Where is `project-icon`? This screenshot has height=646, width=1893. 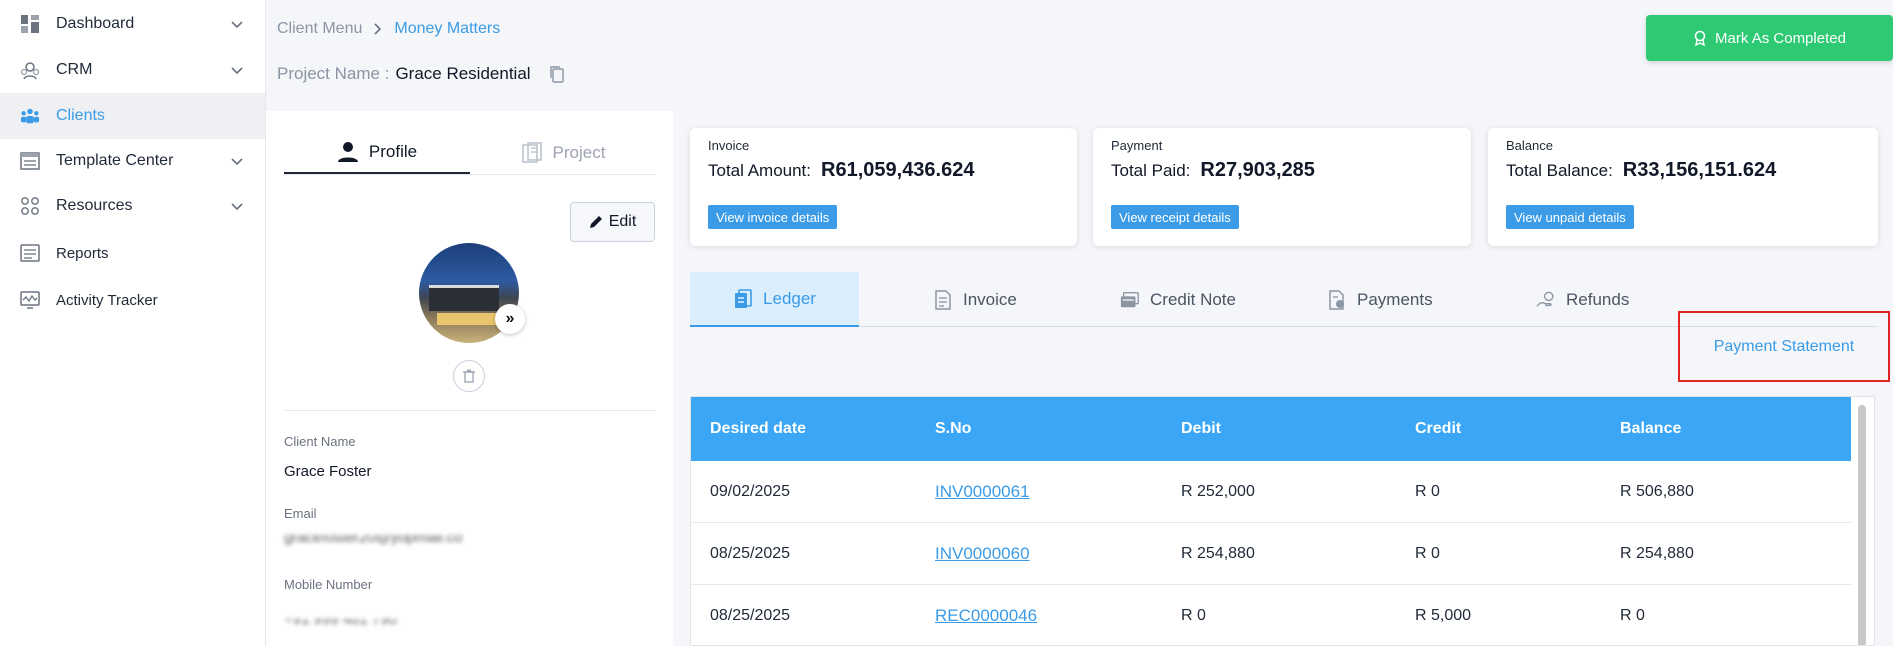 project-icon is located at coordinates (531, 152).